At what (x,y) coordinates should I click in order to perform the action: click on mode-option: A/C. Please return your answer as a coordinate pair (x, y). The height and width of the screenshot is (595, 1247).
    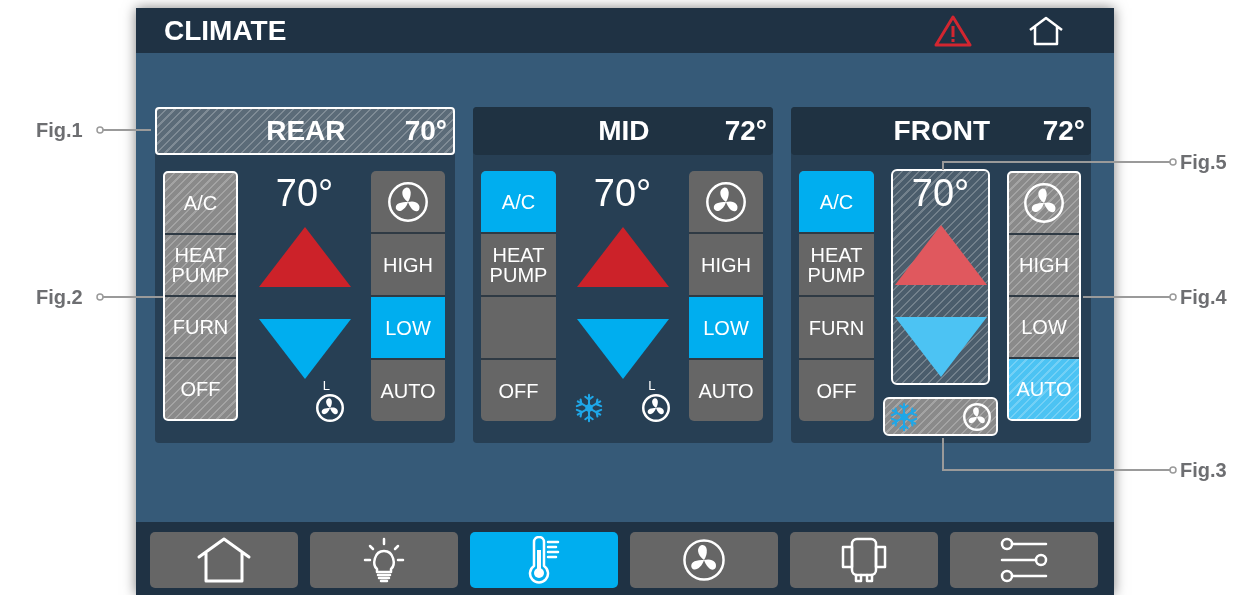
    Looking at the image, I should click on (200, 203).